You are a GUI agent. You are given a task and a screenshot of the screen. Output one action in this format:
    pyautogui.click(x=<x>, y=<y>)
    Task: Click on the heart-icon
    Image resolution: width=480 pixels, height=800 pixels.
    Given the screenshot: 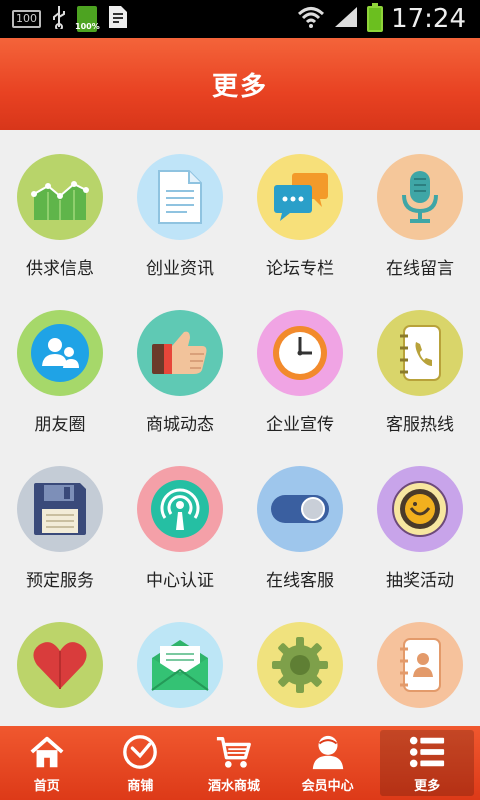 What is the action you would take?
    pyautogui.click(x=60, y=665)
    